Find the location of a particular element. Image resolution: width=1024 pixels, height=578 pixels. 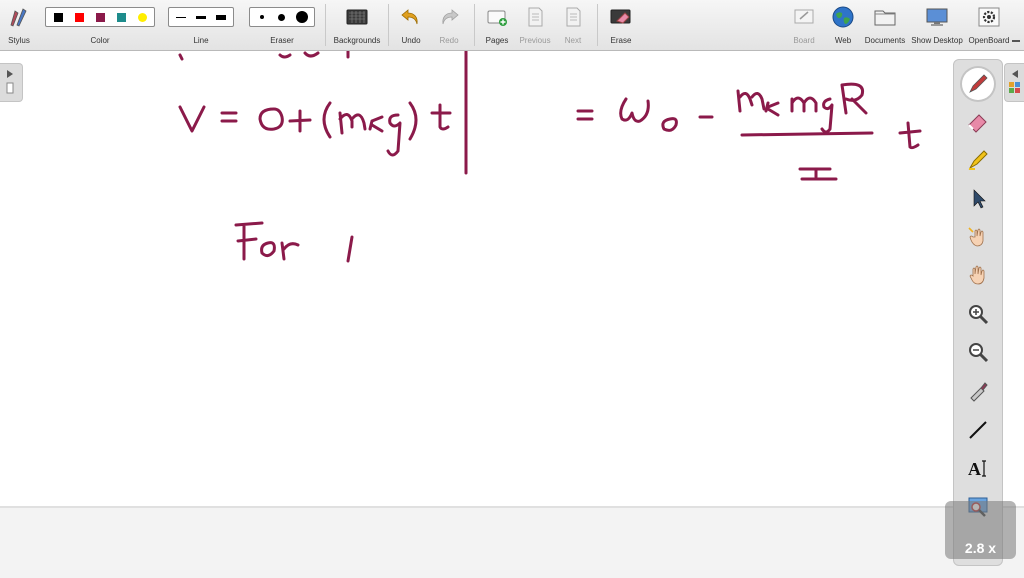

zoom-indicator: 2.8 x is located at coordinates (980, 530).